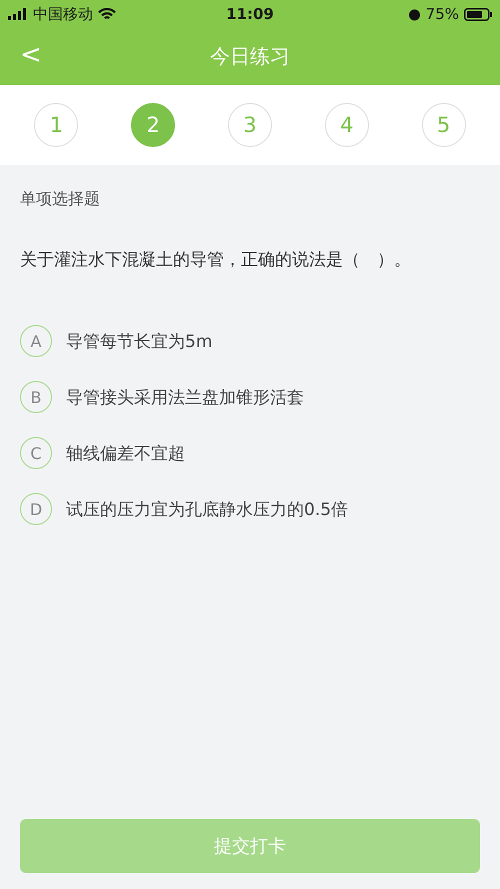 This screenshot has width=500, height=889. What do you see at coordinates (36, 341) in the screenshot?
I see `option-letter: A` at bounding box center [36, 341].